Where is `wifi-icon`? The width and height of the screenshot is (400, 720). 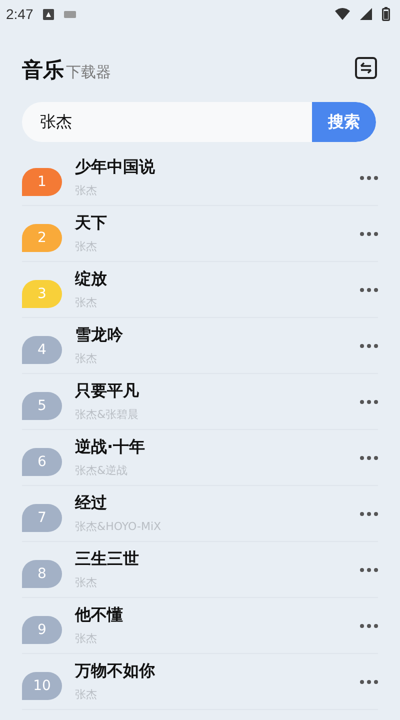
wifi-icon is located at coordinates (342, 14).